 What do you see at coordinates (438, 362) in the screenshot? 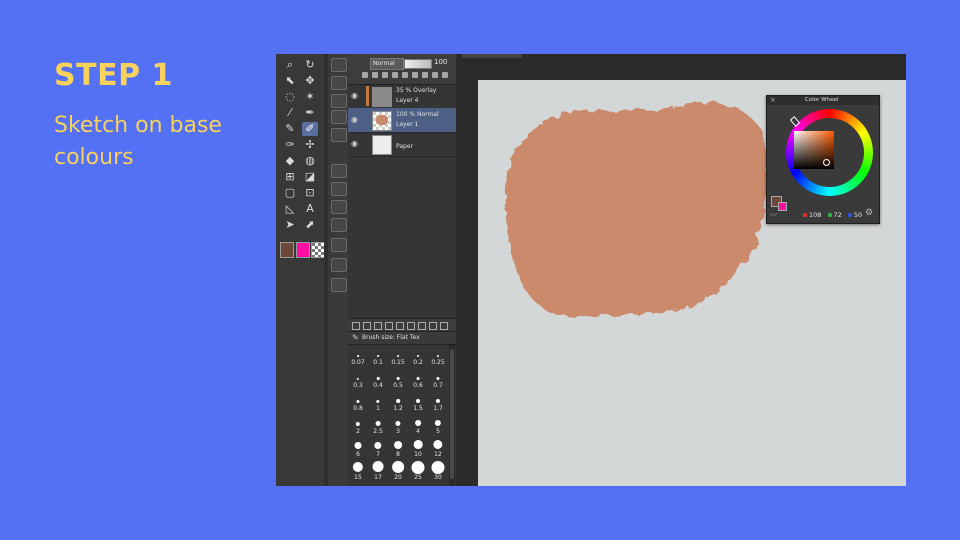
I see `brush-size-label: 0.25` at bounding box center [438, 362].